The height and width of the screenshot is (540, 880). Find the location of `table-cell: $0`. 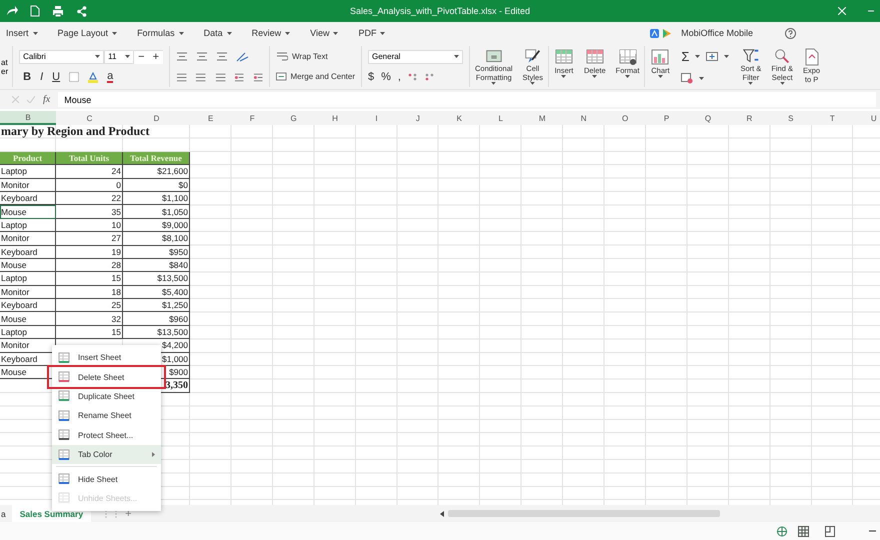

table-cell: $0 is located at coordinates (156, 185).